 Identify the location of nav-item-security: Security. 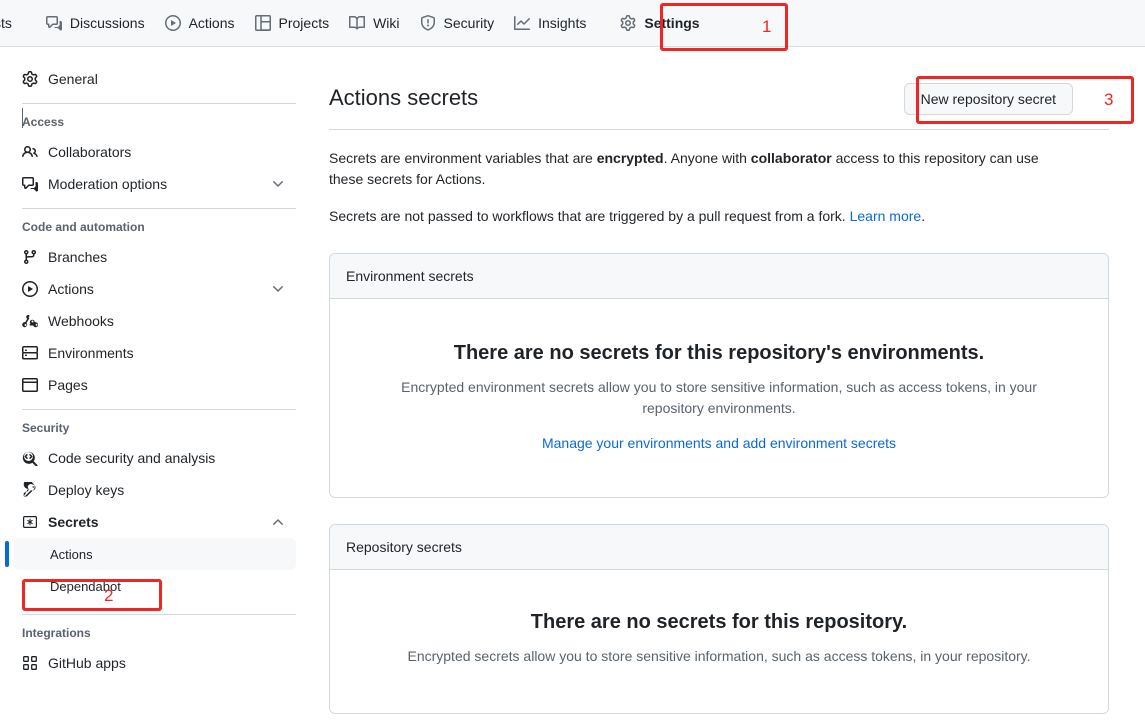
(457, 23).